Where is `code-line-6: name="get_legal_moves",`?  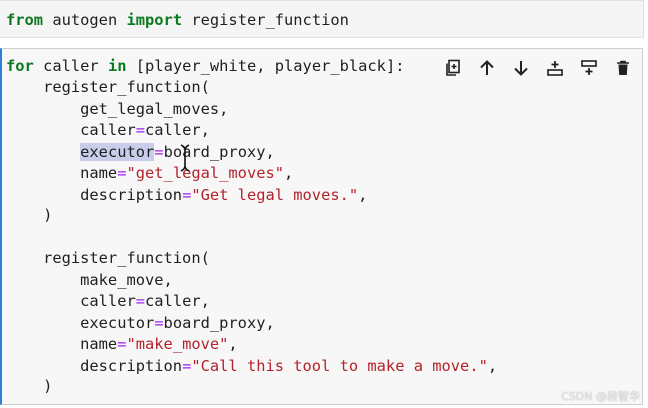
code-line-6: name="get_legal_moves", is located at coordinates (149, 173).